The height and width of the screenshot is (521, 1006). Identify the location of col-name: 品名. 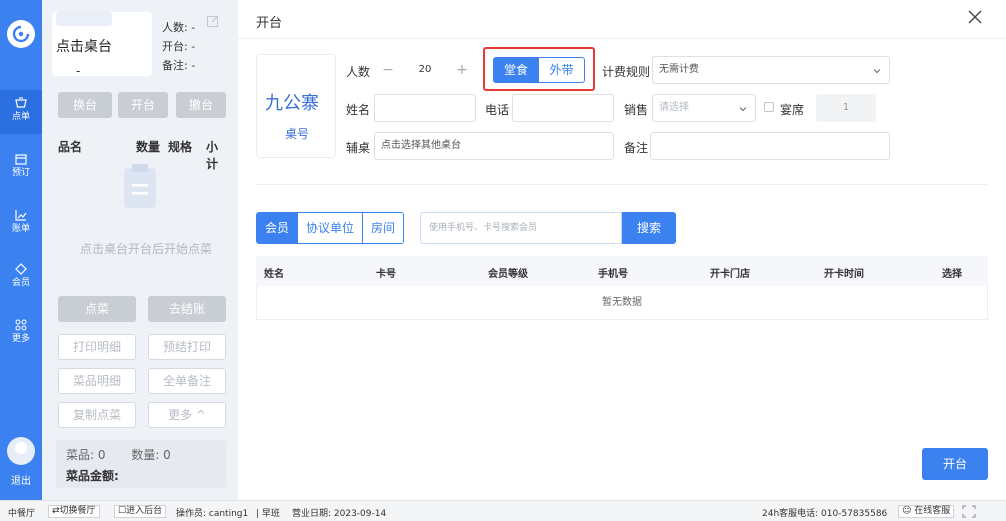
(70, 147).